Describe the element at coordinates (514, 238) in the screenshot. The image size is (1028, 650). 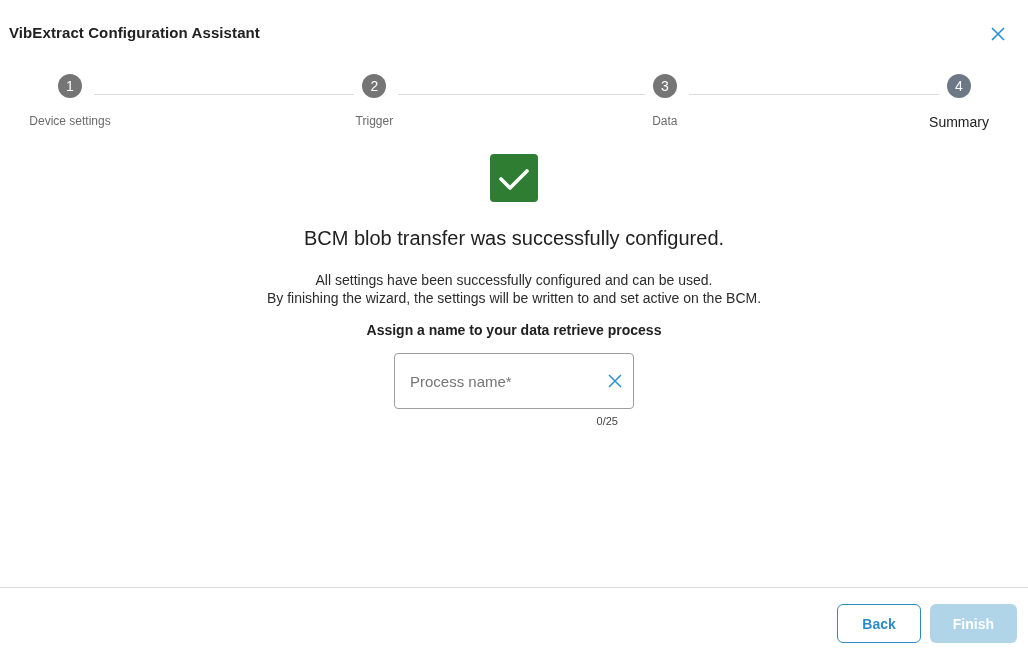
I see `success-heading: BCM blob transfer was successfully configured.` at that location.